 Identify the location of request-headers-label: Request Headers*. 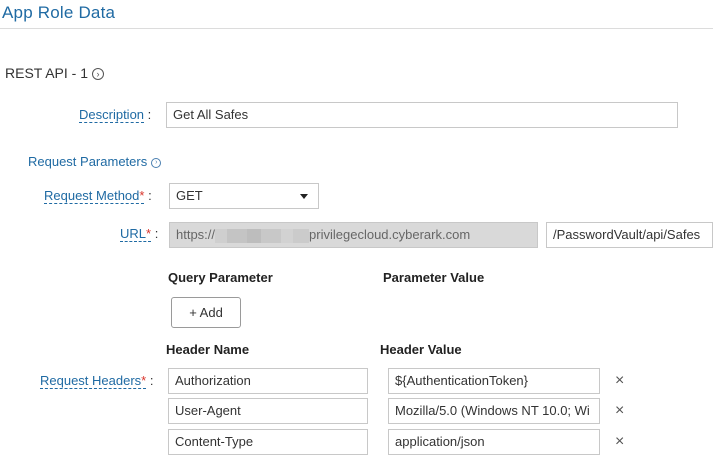
(93, 381).